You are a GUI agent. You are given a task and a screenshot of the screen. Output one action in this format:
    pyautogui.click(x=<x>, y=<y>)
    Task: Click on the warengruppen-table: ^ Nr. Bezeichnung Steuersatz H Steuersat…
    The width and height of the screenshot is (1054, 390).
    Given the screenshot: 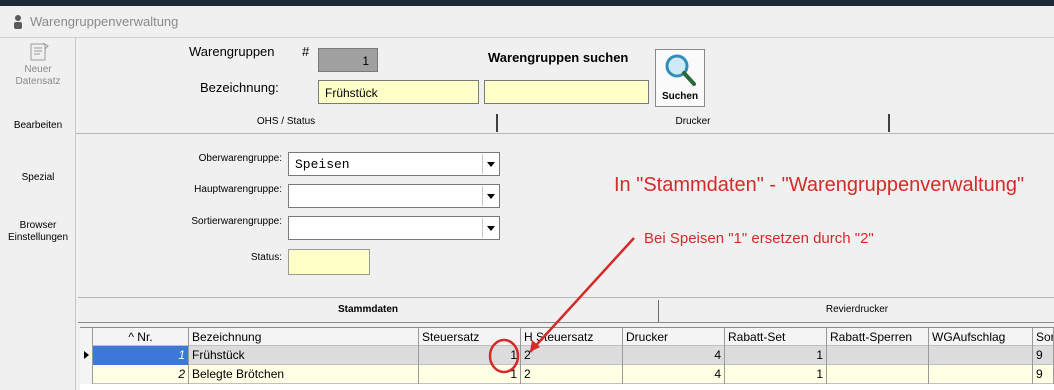 What is the action you would take?
    pyautogui.click(x=567, y=358)
    